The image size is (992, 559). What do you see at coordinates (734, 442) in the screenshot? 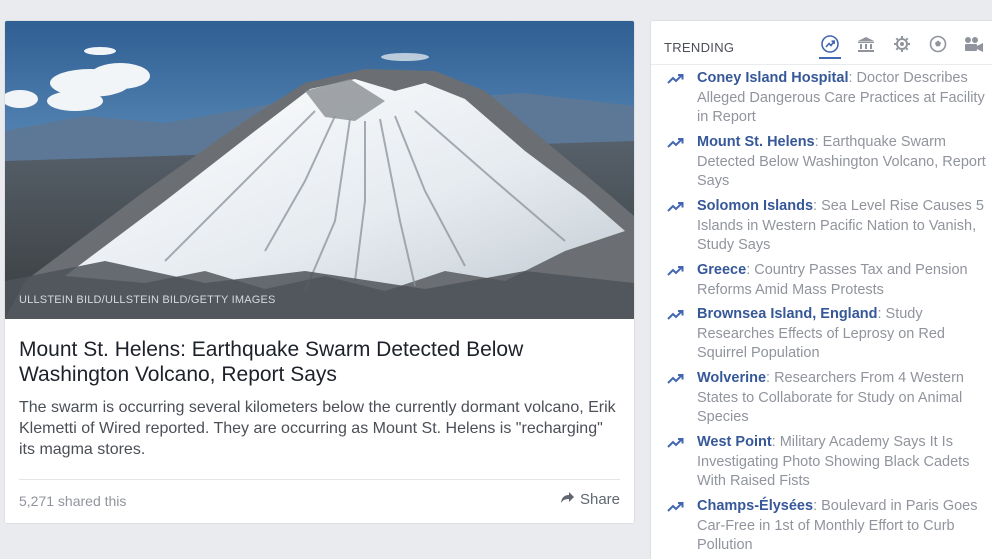
I see `trending-topic: West Point` at bounding box center [734, 442].